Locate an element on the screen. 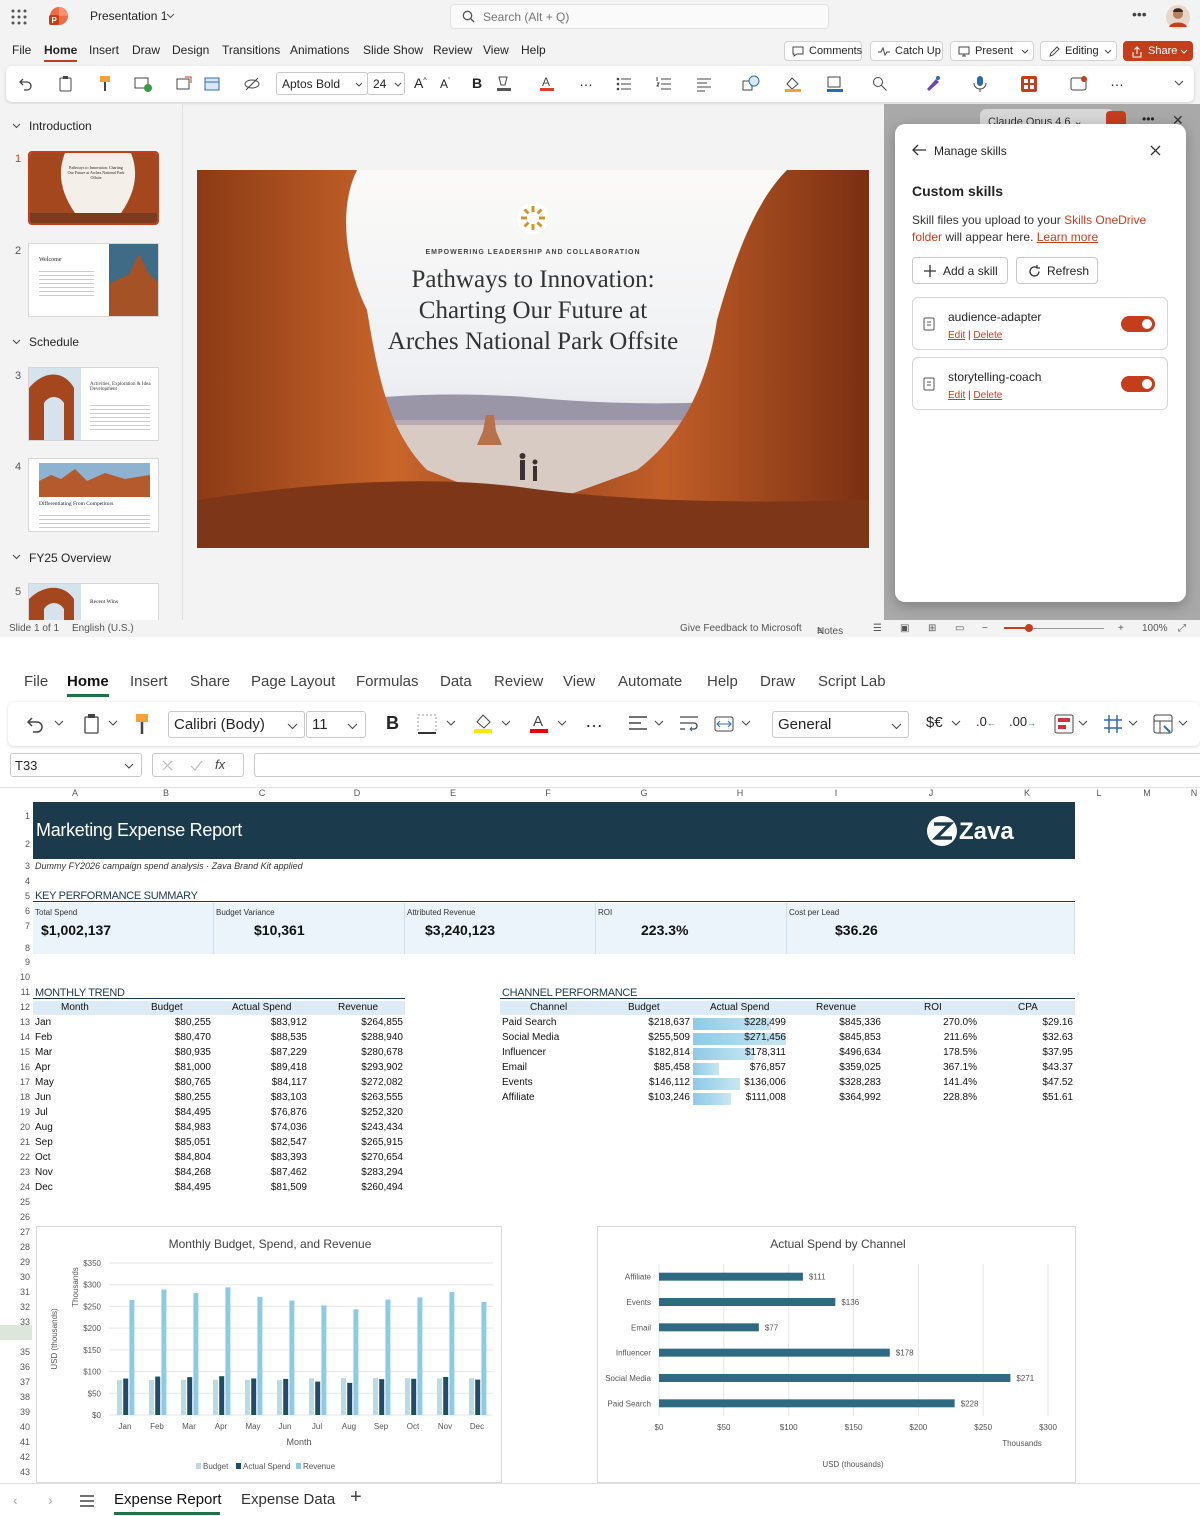 Image resolution: width=1200 pixels, height=1516 pixels. normal-view-icon: ▣ is located at coordinates (904, 628).